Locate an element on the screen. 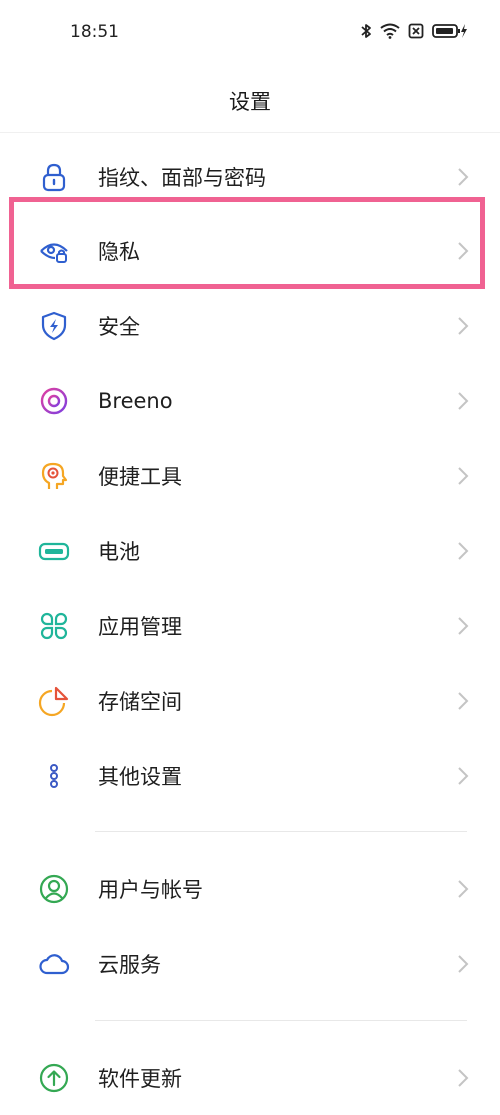  settings-item-biometrics-password: 指纹、面部与密码 is located at coordinates (250, 176).